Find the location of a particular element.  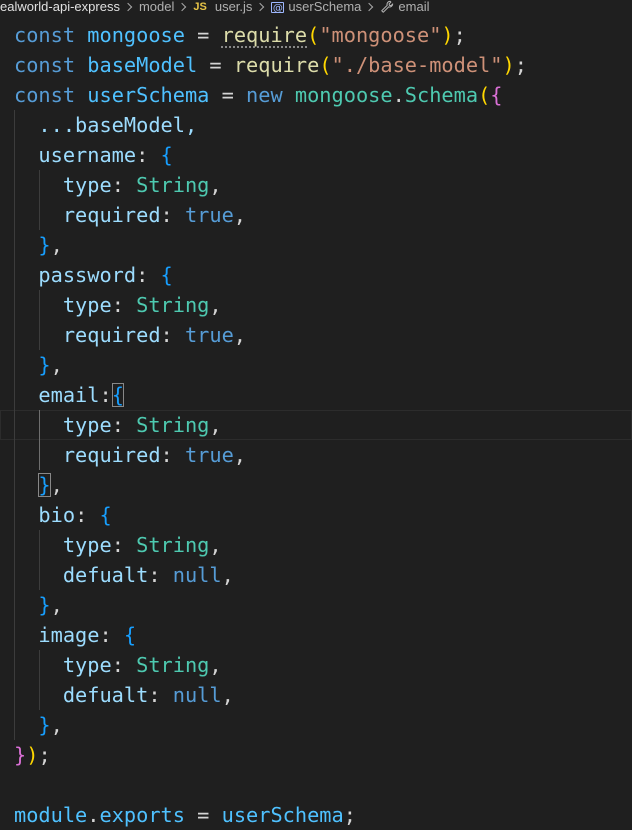

code-line-19: defualt: null, is located at coordinates (316, 575).